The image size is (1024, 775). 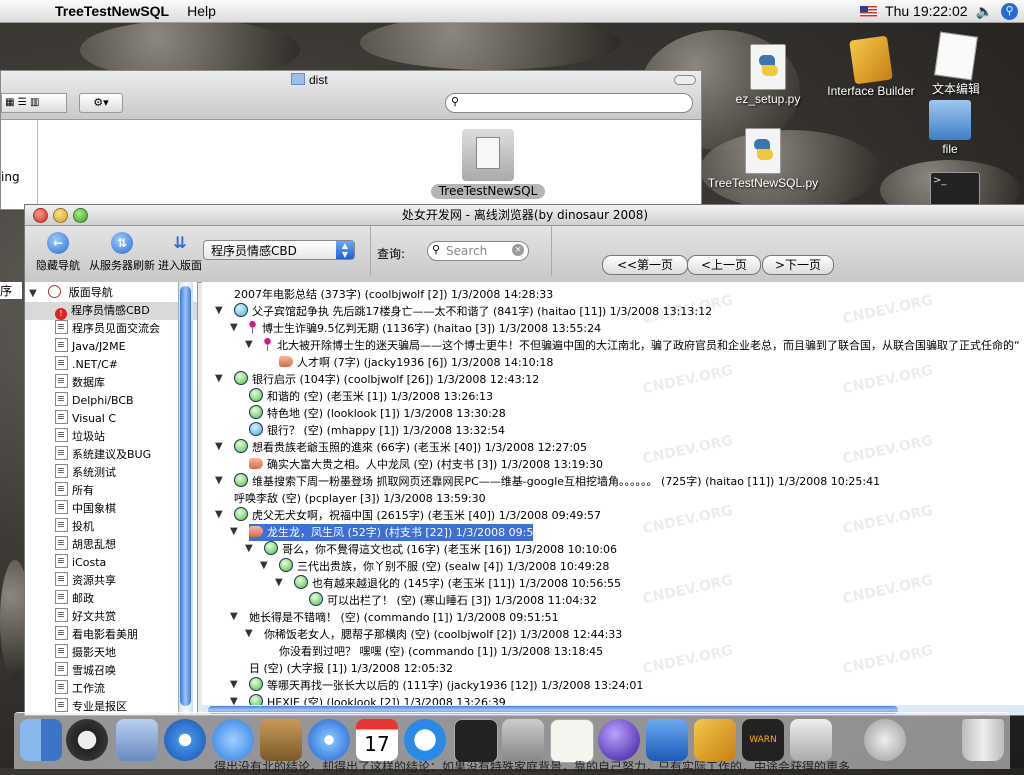 What do you see at coordinates (111, 581) in the screenshot?
I see `sidebar-item: 资源共享` at bounding box center [111, 581].